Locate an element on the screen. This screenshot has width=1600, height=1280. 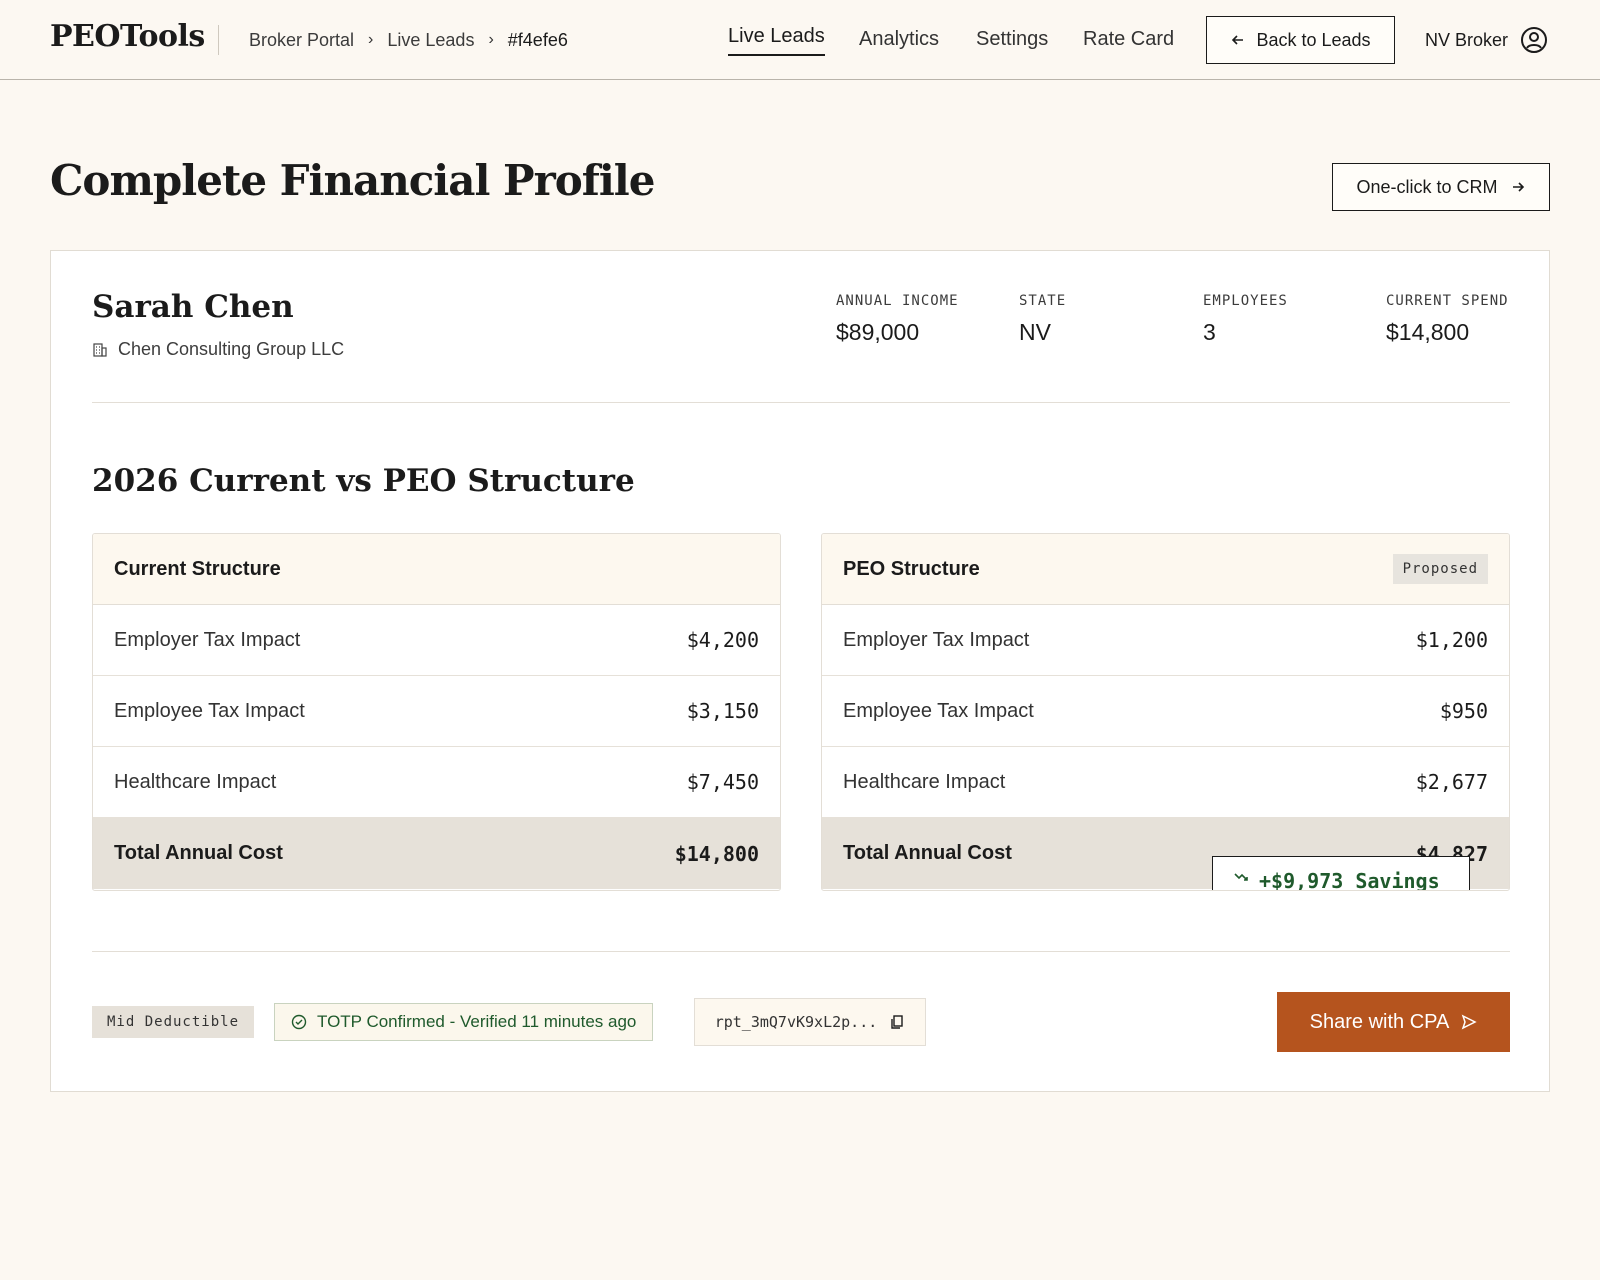
stat-current-spend: CURRENT SPEND $14,800 is located at coordinates (1447, 319).